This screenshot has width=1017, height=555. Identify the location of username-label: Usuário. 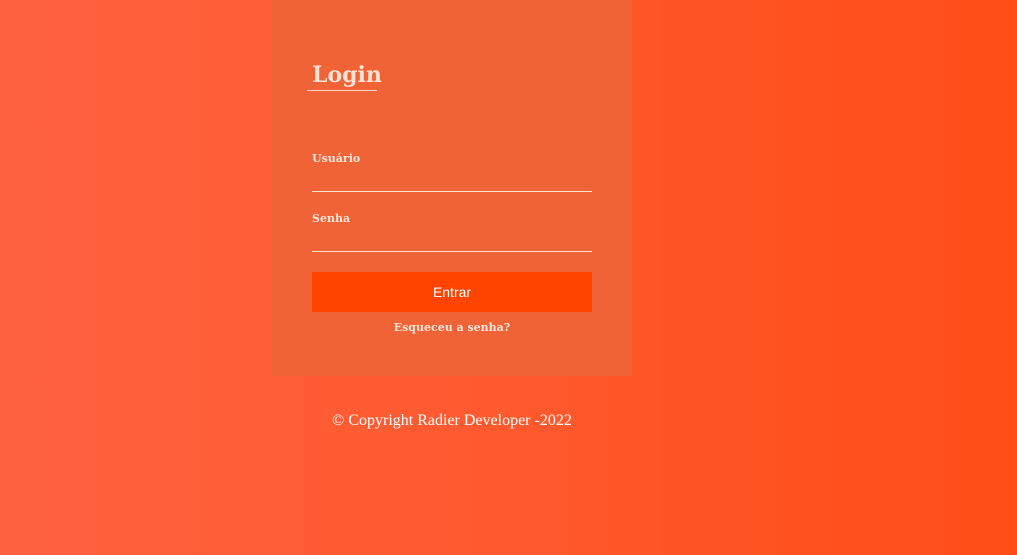
(336, 158).